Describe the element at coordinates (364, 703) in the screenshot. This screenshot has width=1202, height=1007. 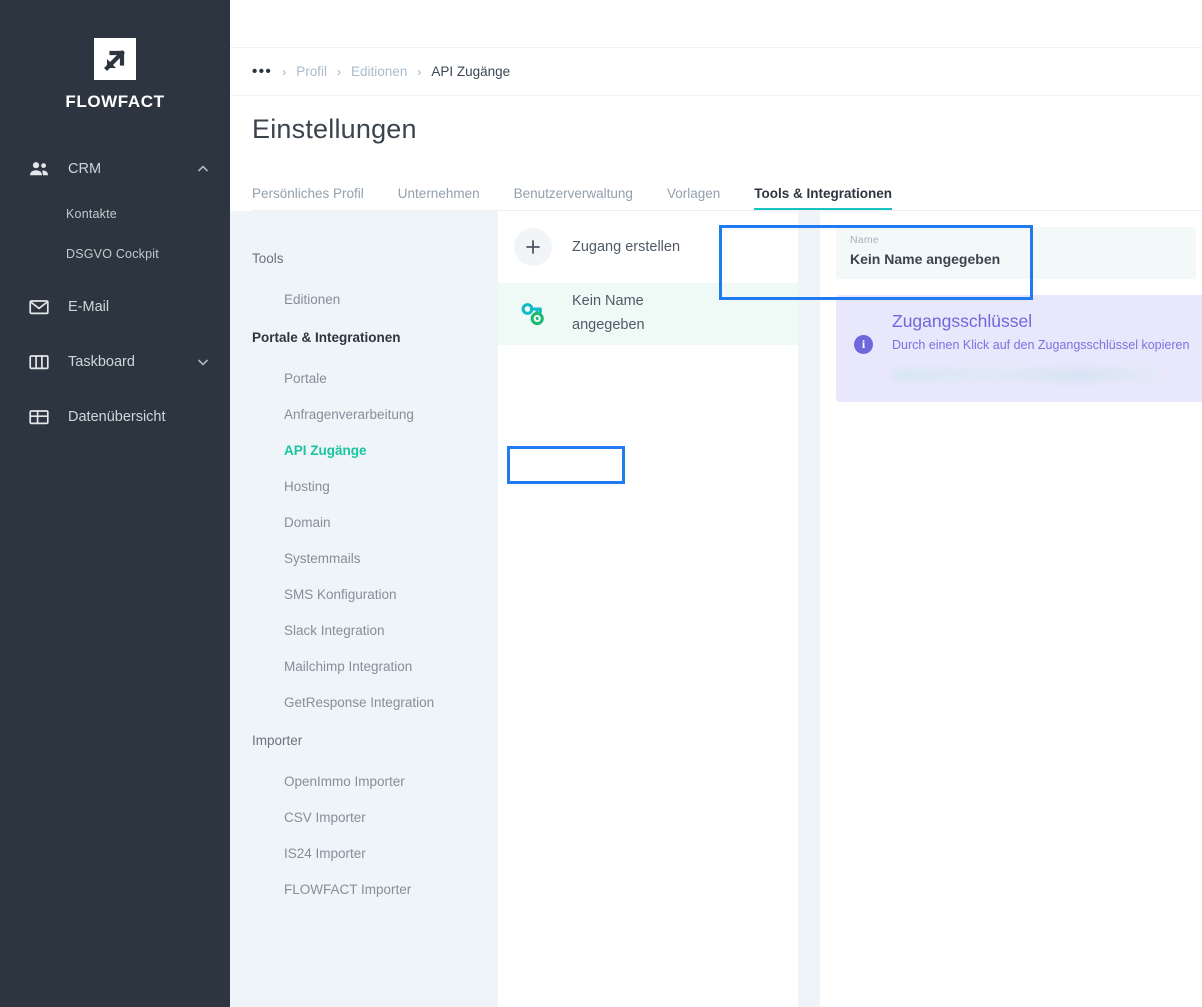
I see `settings-item-getresponse-integration: GetResponse Integration` at that location.